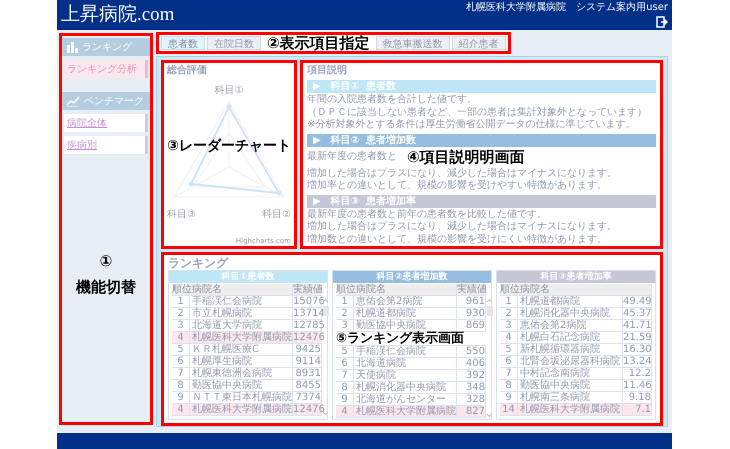 This screenshot has height=449, width=730. What do you see at coordinates (352, 157) in the screenshot?
I see `description-text: 最新年度の患者数と` at bounding box center [352, 157].